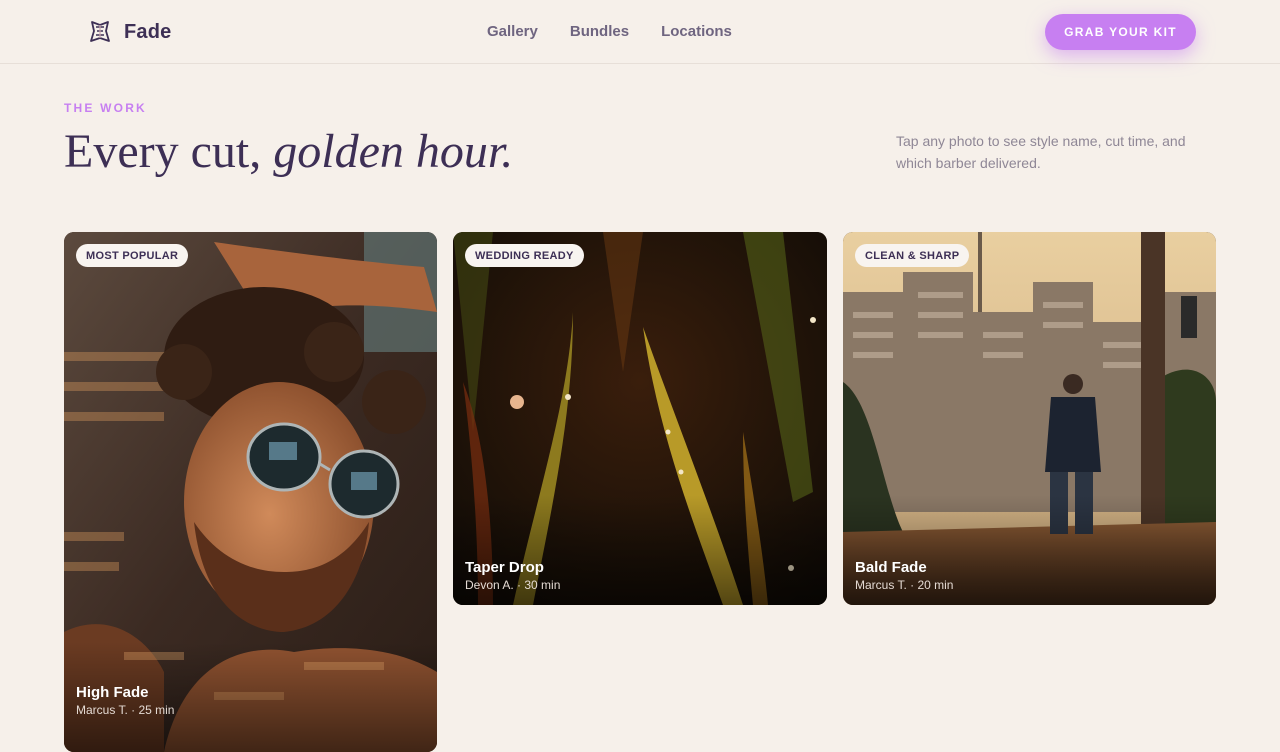  I want to click on brand-name: Fade, so click(148, 31).